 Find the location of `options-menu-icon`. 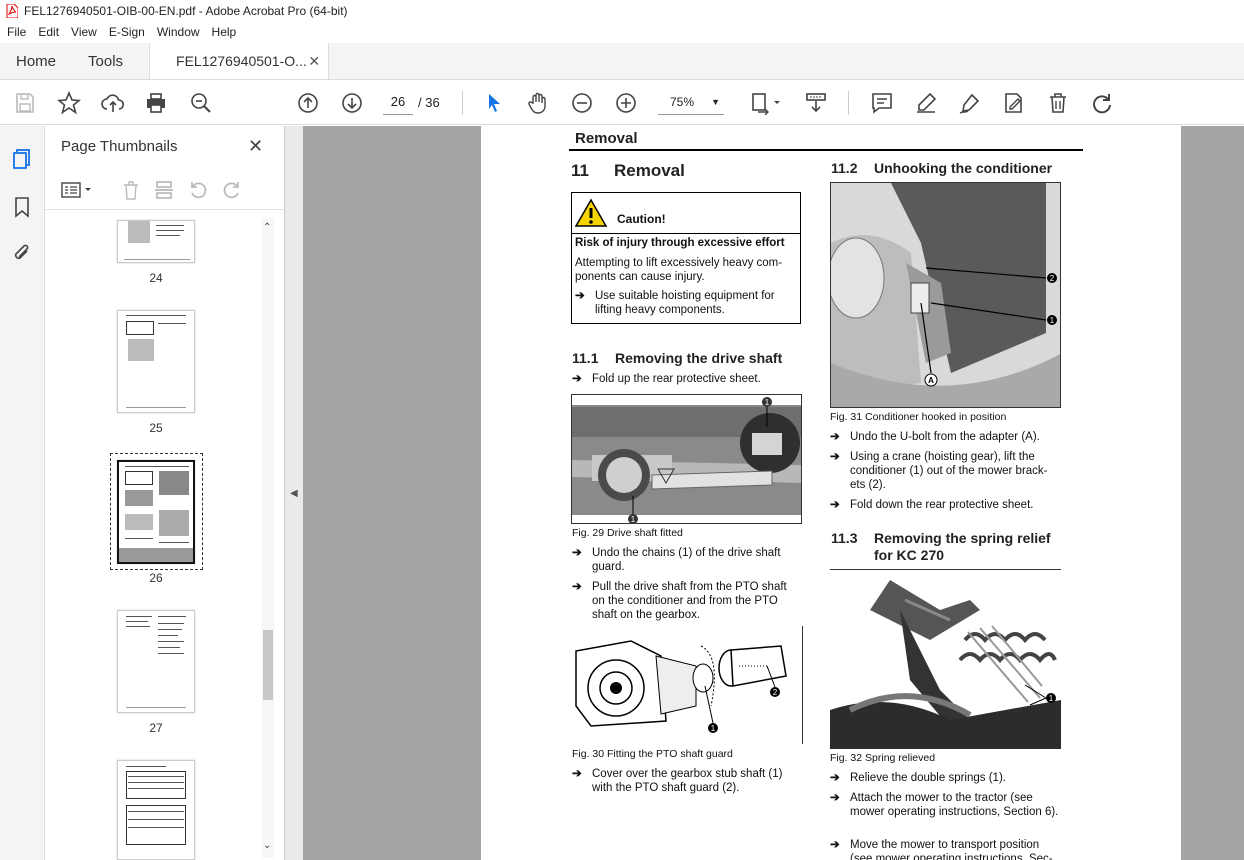

options-menu-icon is located at coordinates (77, 190).